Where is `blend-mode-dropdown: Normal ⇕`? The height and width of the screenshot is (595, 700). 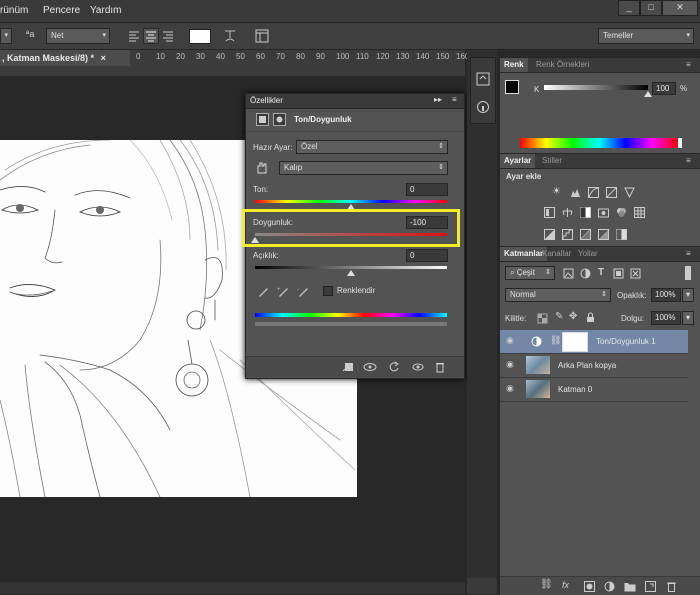 blend-mode-dropdown: Normal ⇕ is located at coordinates (558, 295).